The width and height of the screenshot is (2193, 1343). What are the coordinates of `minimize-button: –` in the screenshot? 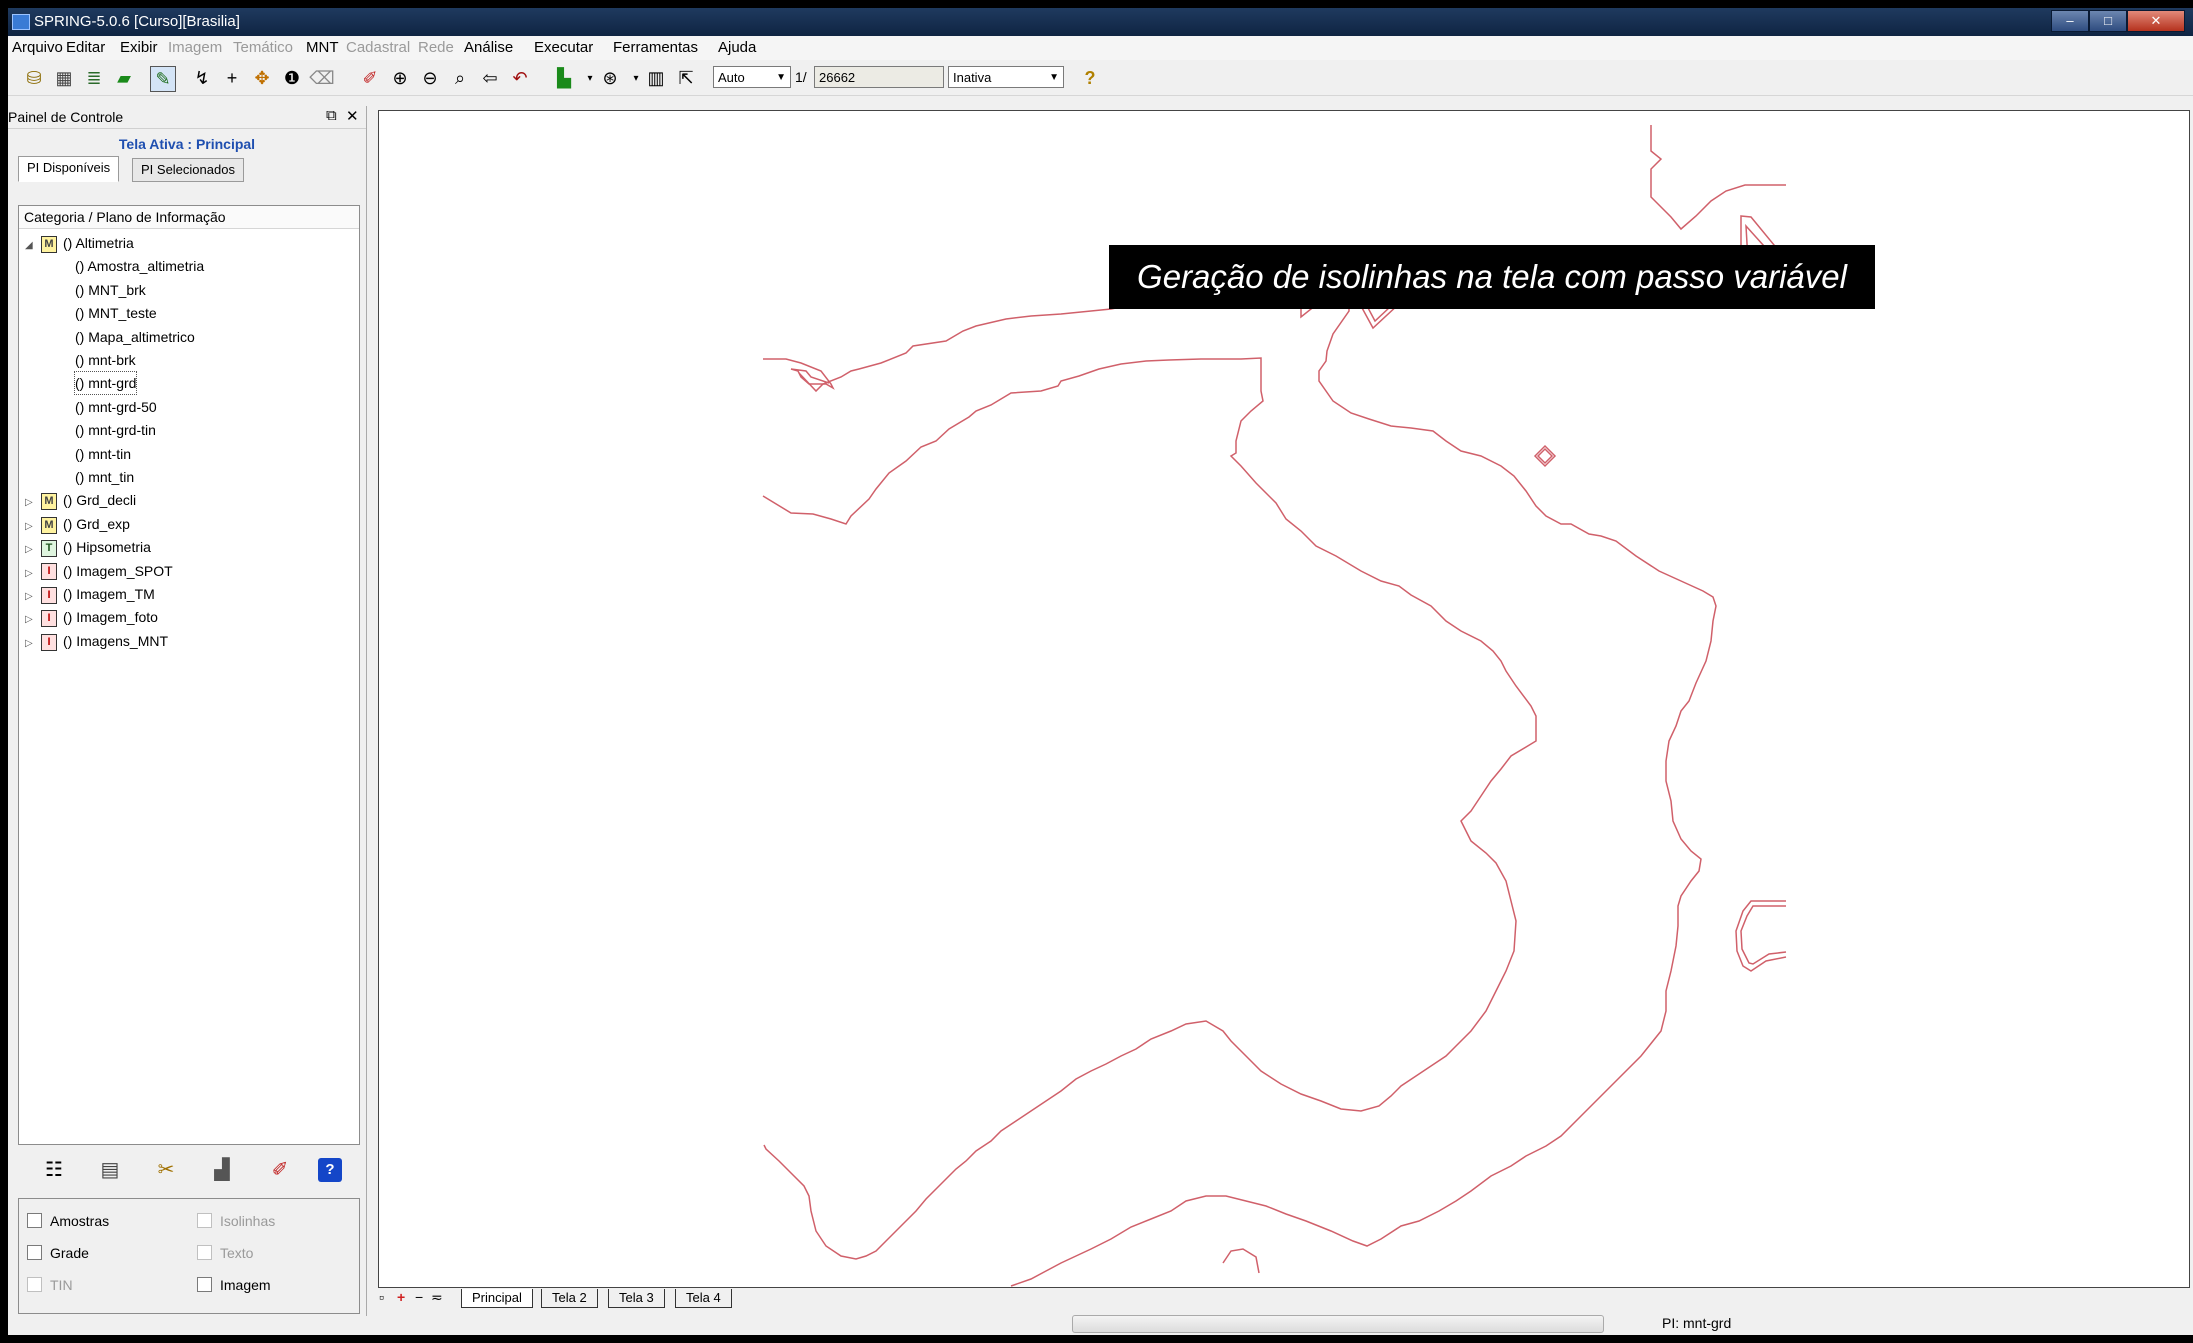 It's located at (2070, 21).